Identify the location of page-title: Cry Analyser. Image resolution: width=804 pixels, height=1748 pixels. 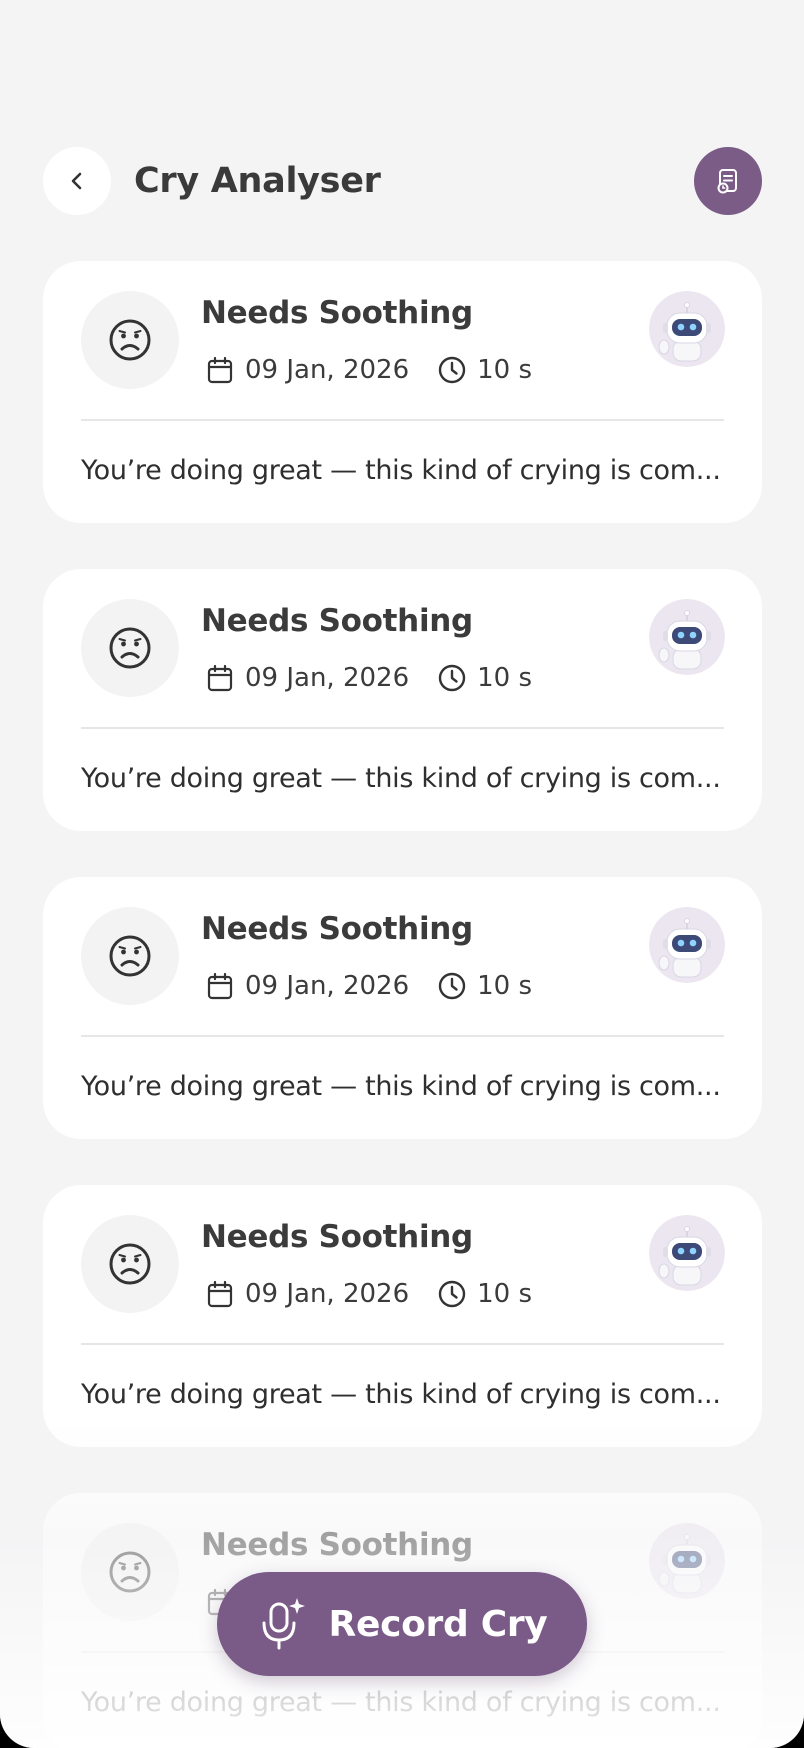
(257, 181).